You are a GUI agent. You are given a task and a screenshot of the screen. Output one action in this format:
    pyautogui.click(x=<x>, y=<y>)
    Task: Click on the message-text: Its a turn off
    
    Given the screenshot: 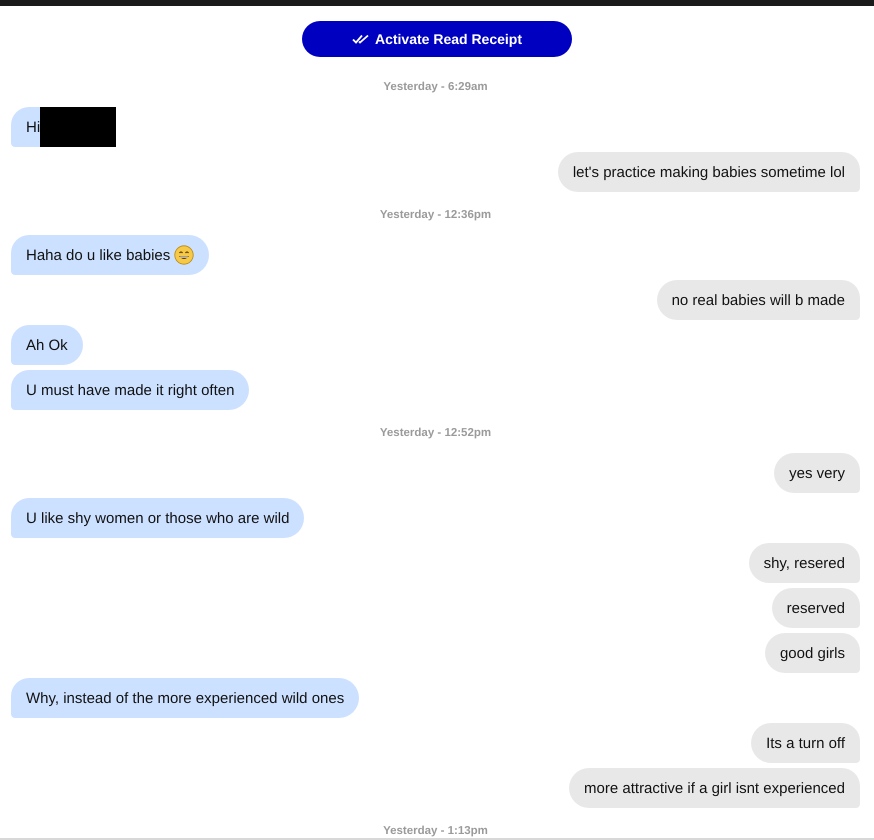 What is the action you would take?
    pyautogui.click(x=805, y=743)
    